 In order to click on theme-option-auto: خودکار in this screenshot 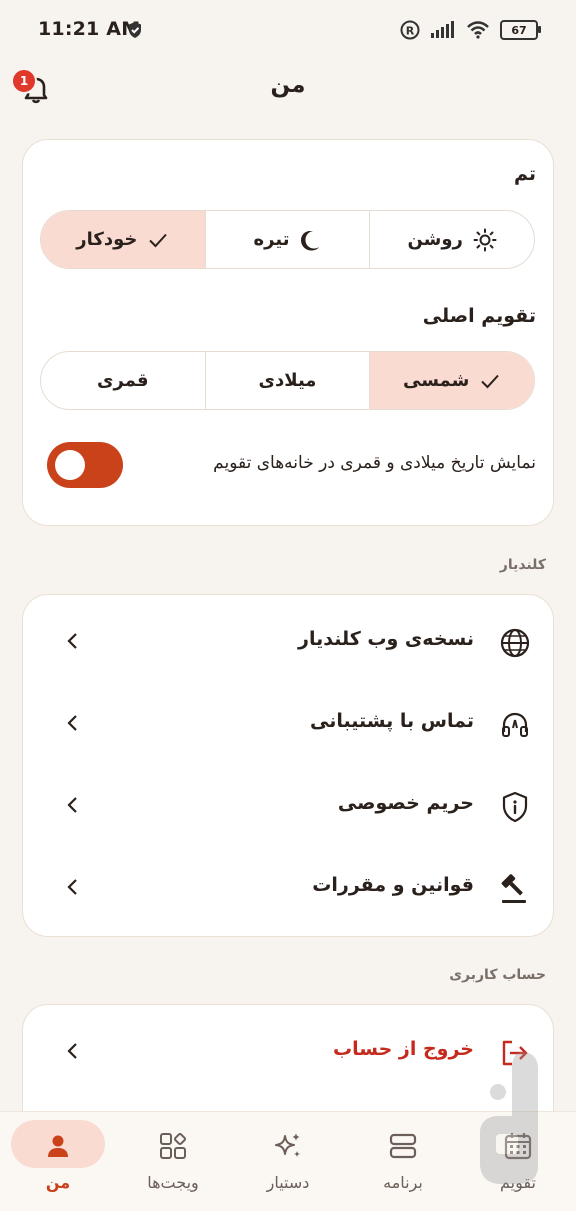, I will do `click(123, 239)`.